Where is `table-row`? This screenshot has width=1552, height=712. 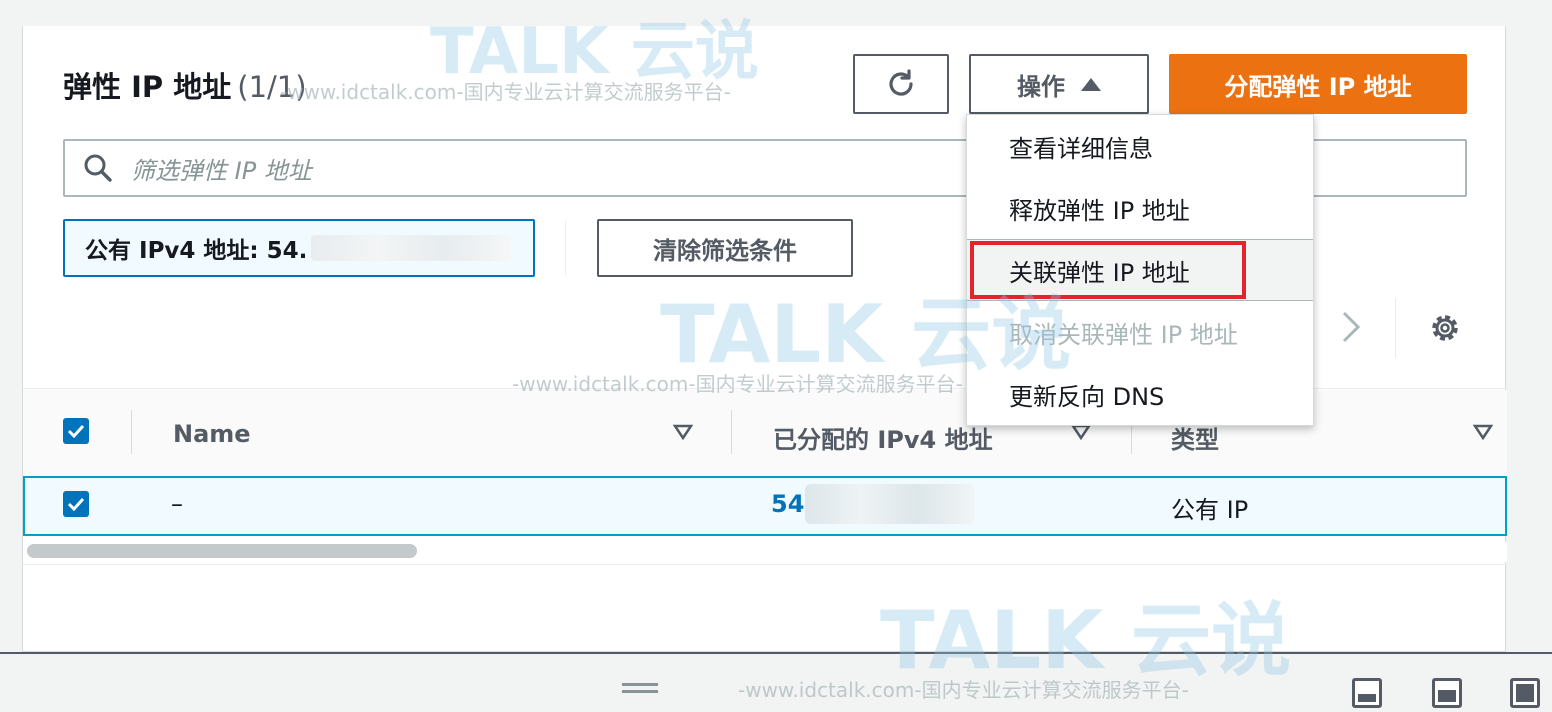
table-row is located at coordinates (765, 506).